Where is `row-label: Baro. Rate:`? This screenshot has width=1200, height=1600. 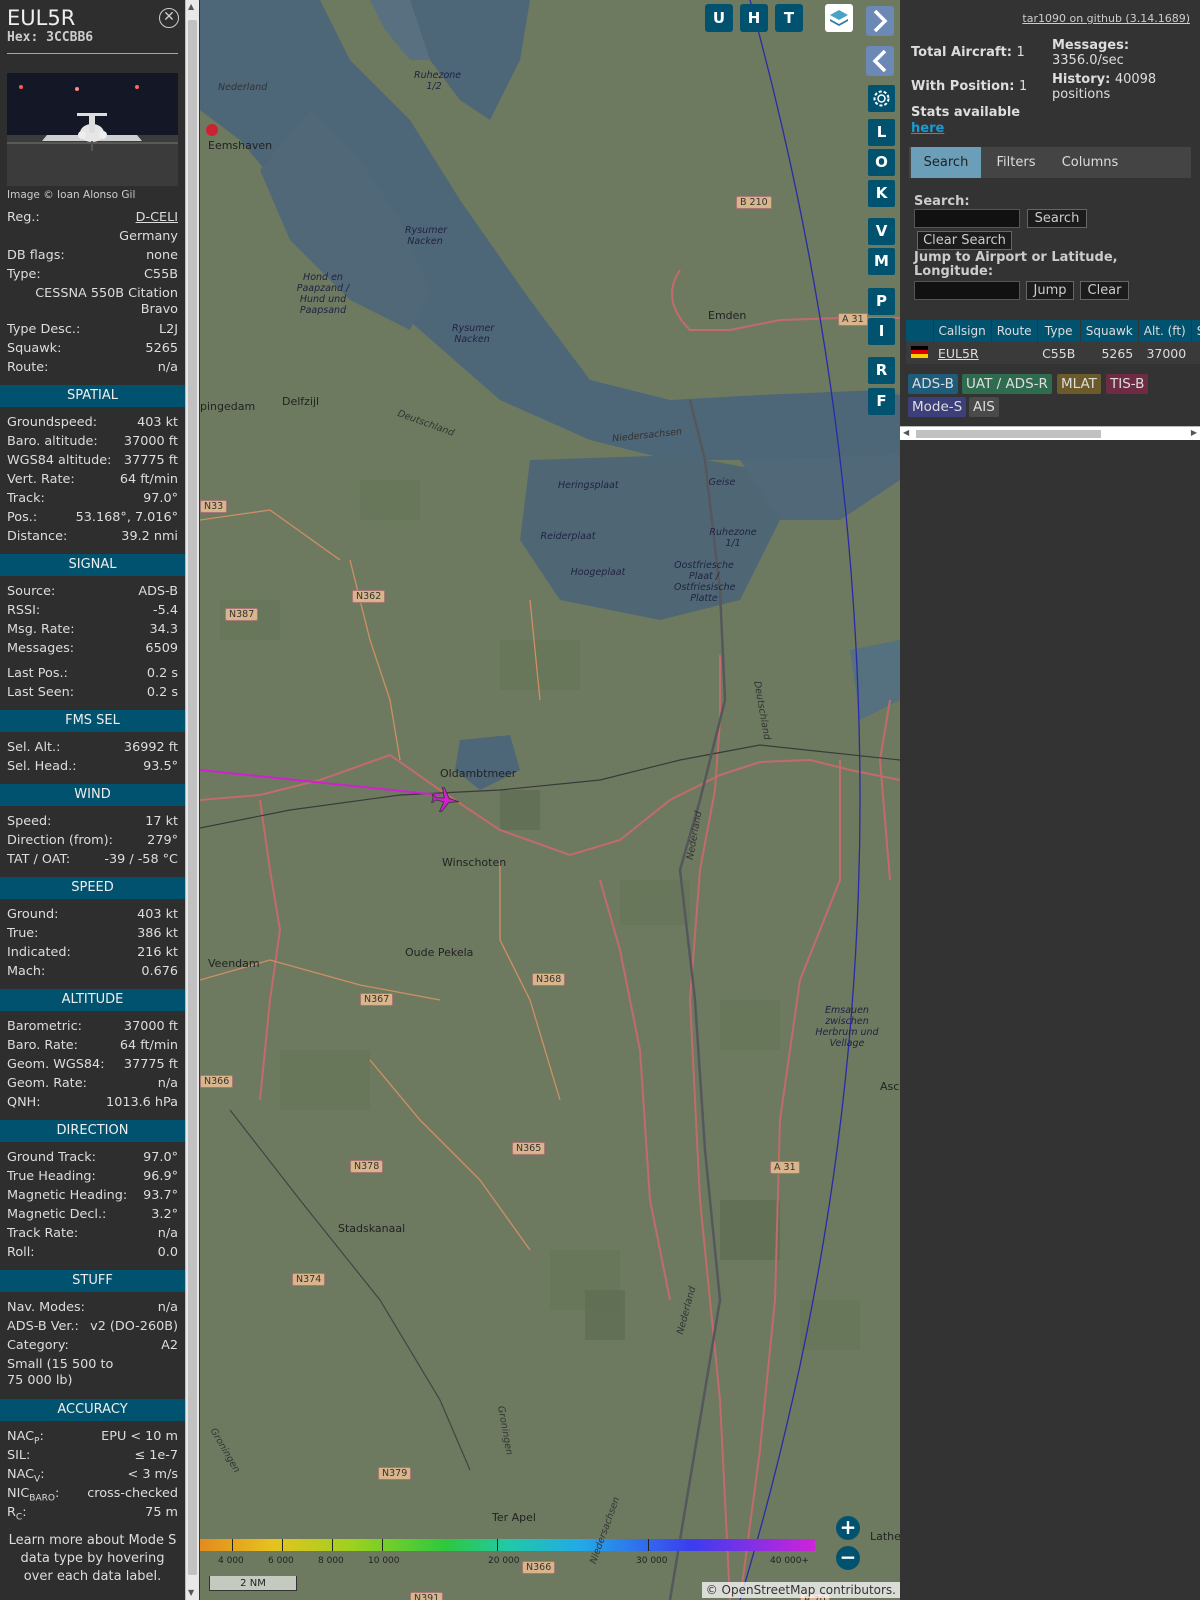
row-label: Baro. Rate: is located at coordinates (42, 1045).